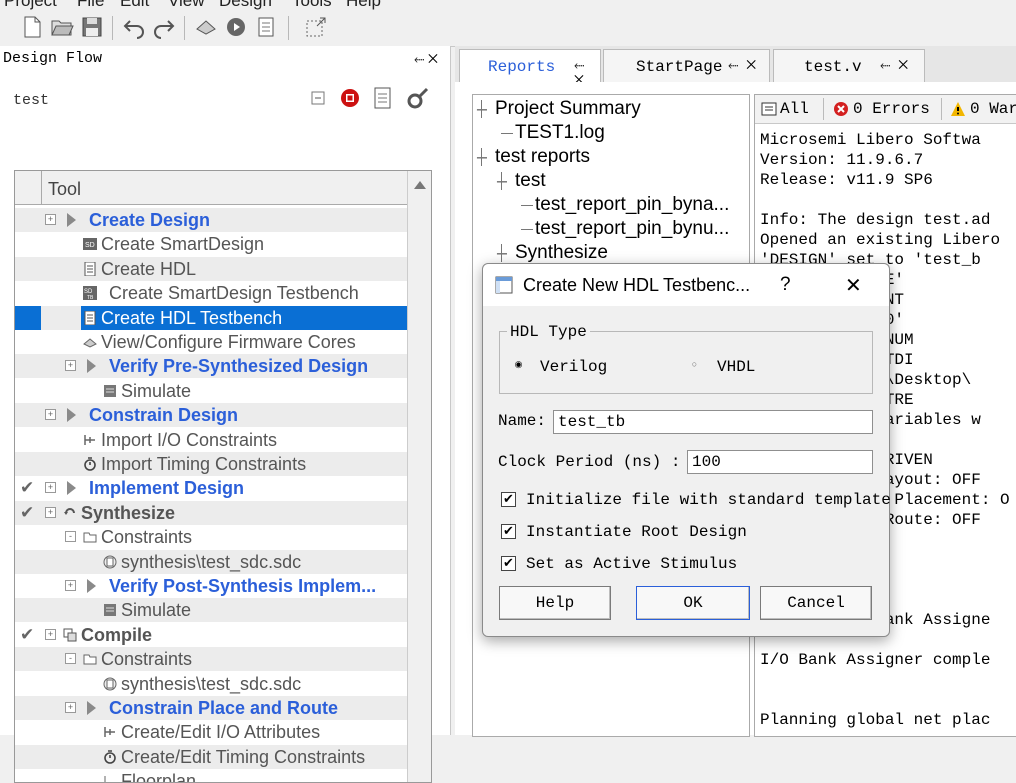 The height and width of the screenshot is (783, 1016). I want to click on open-folder-icon, so click(62, 27).